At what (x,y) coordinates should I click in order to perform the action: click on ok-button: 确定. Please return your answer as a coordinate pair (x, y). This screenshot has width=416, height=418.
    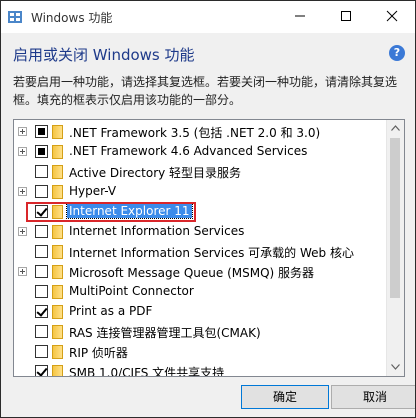
    Looking at the image, I should click on (285, 397).